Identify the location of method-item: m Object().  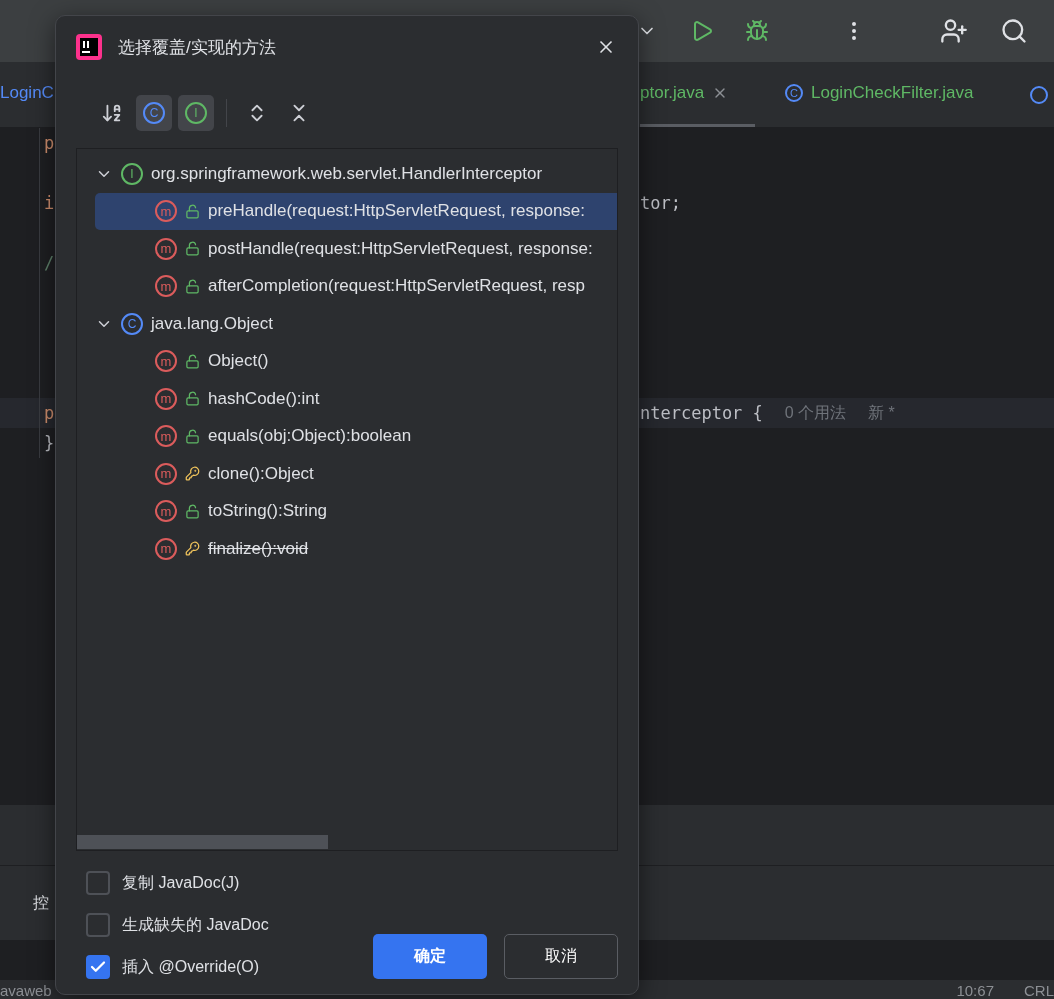
(356, 361).